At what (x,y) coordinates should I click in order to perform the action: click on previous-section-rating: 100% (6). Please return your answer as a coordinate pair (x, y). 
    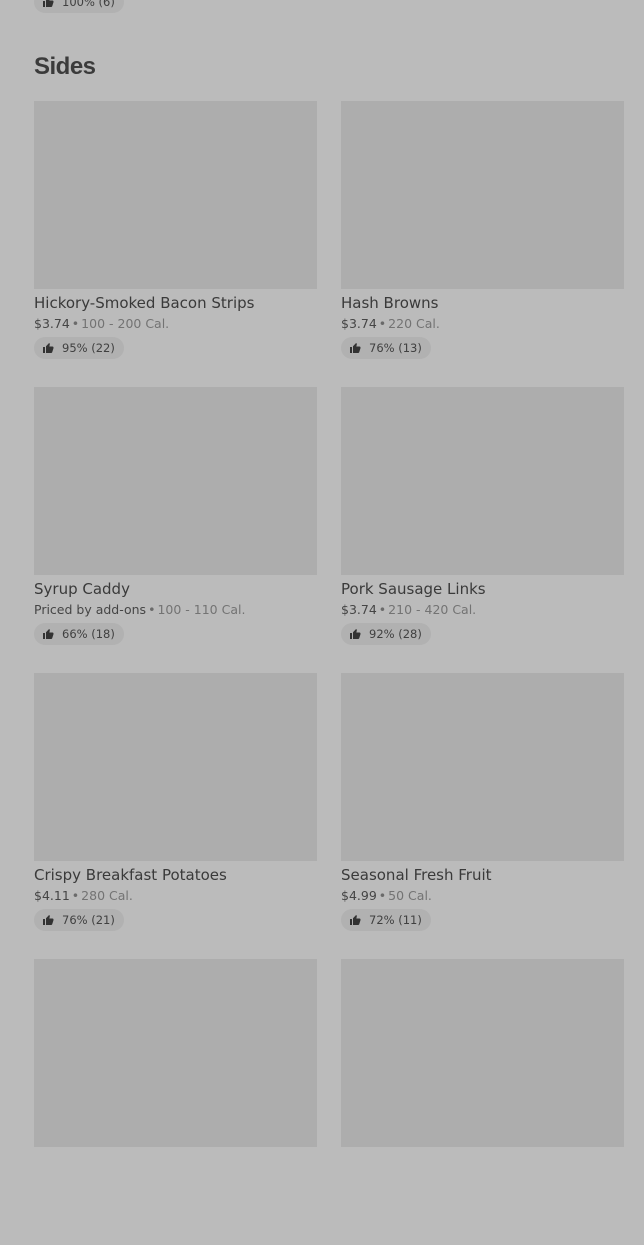
    Looking at the image, I should click on (79, 6).